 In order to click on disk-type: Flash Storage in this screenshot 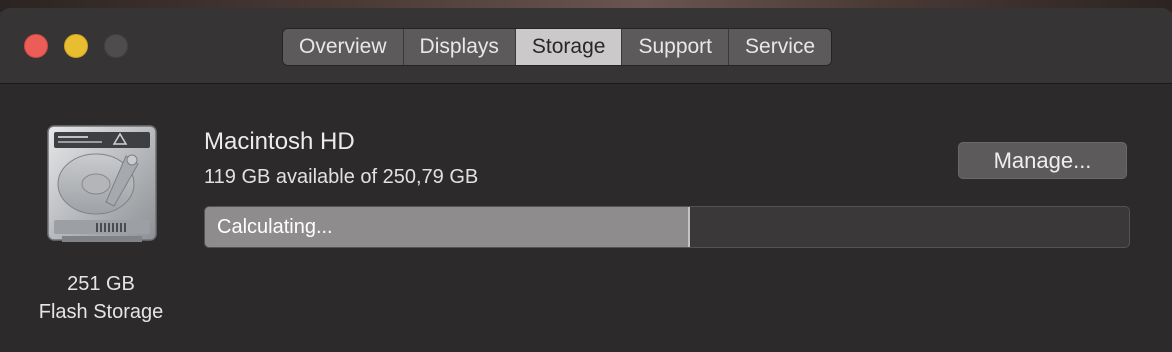, I will do `click(101, 312)`.